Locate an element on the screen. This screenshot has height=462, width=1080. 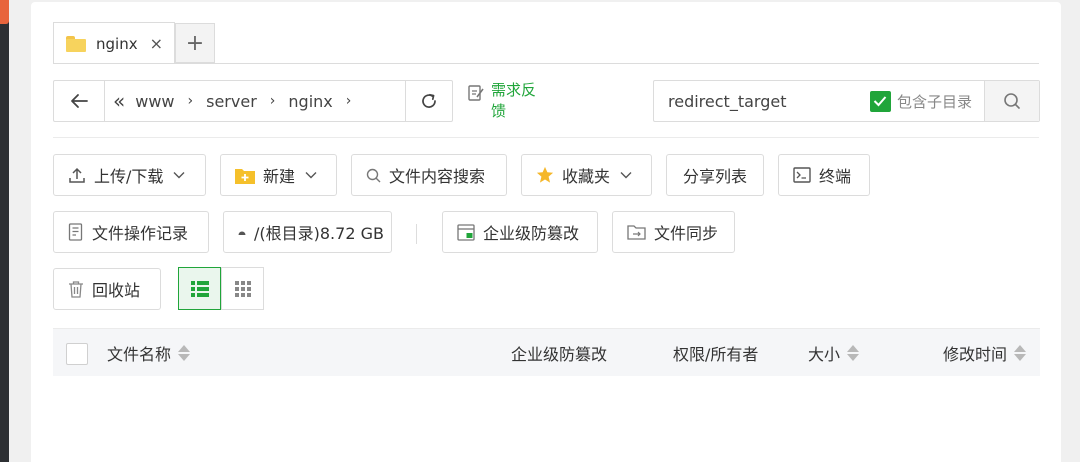
breadcrumb-server: server is located at coordinates (231, 101).